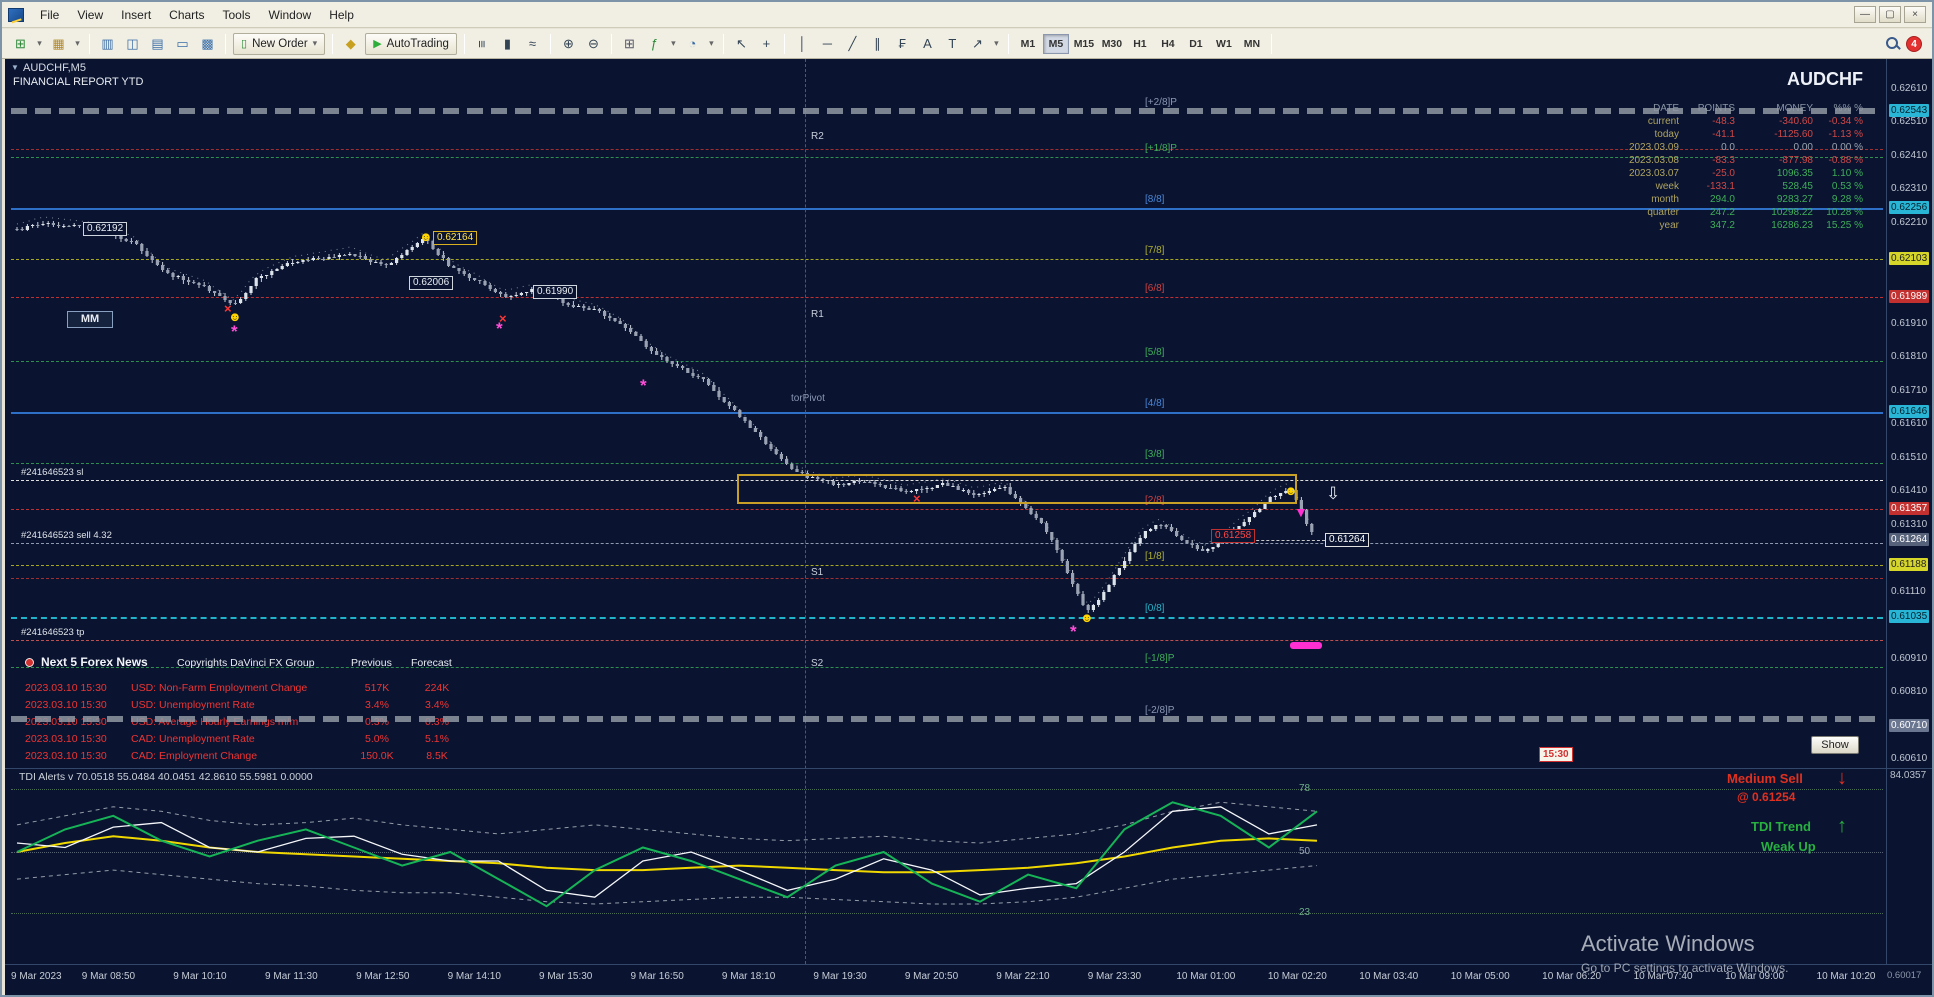  Describe the element at coordinates (15, 67) in the screenshot. I see `collapse-icon: ▼` at that location.